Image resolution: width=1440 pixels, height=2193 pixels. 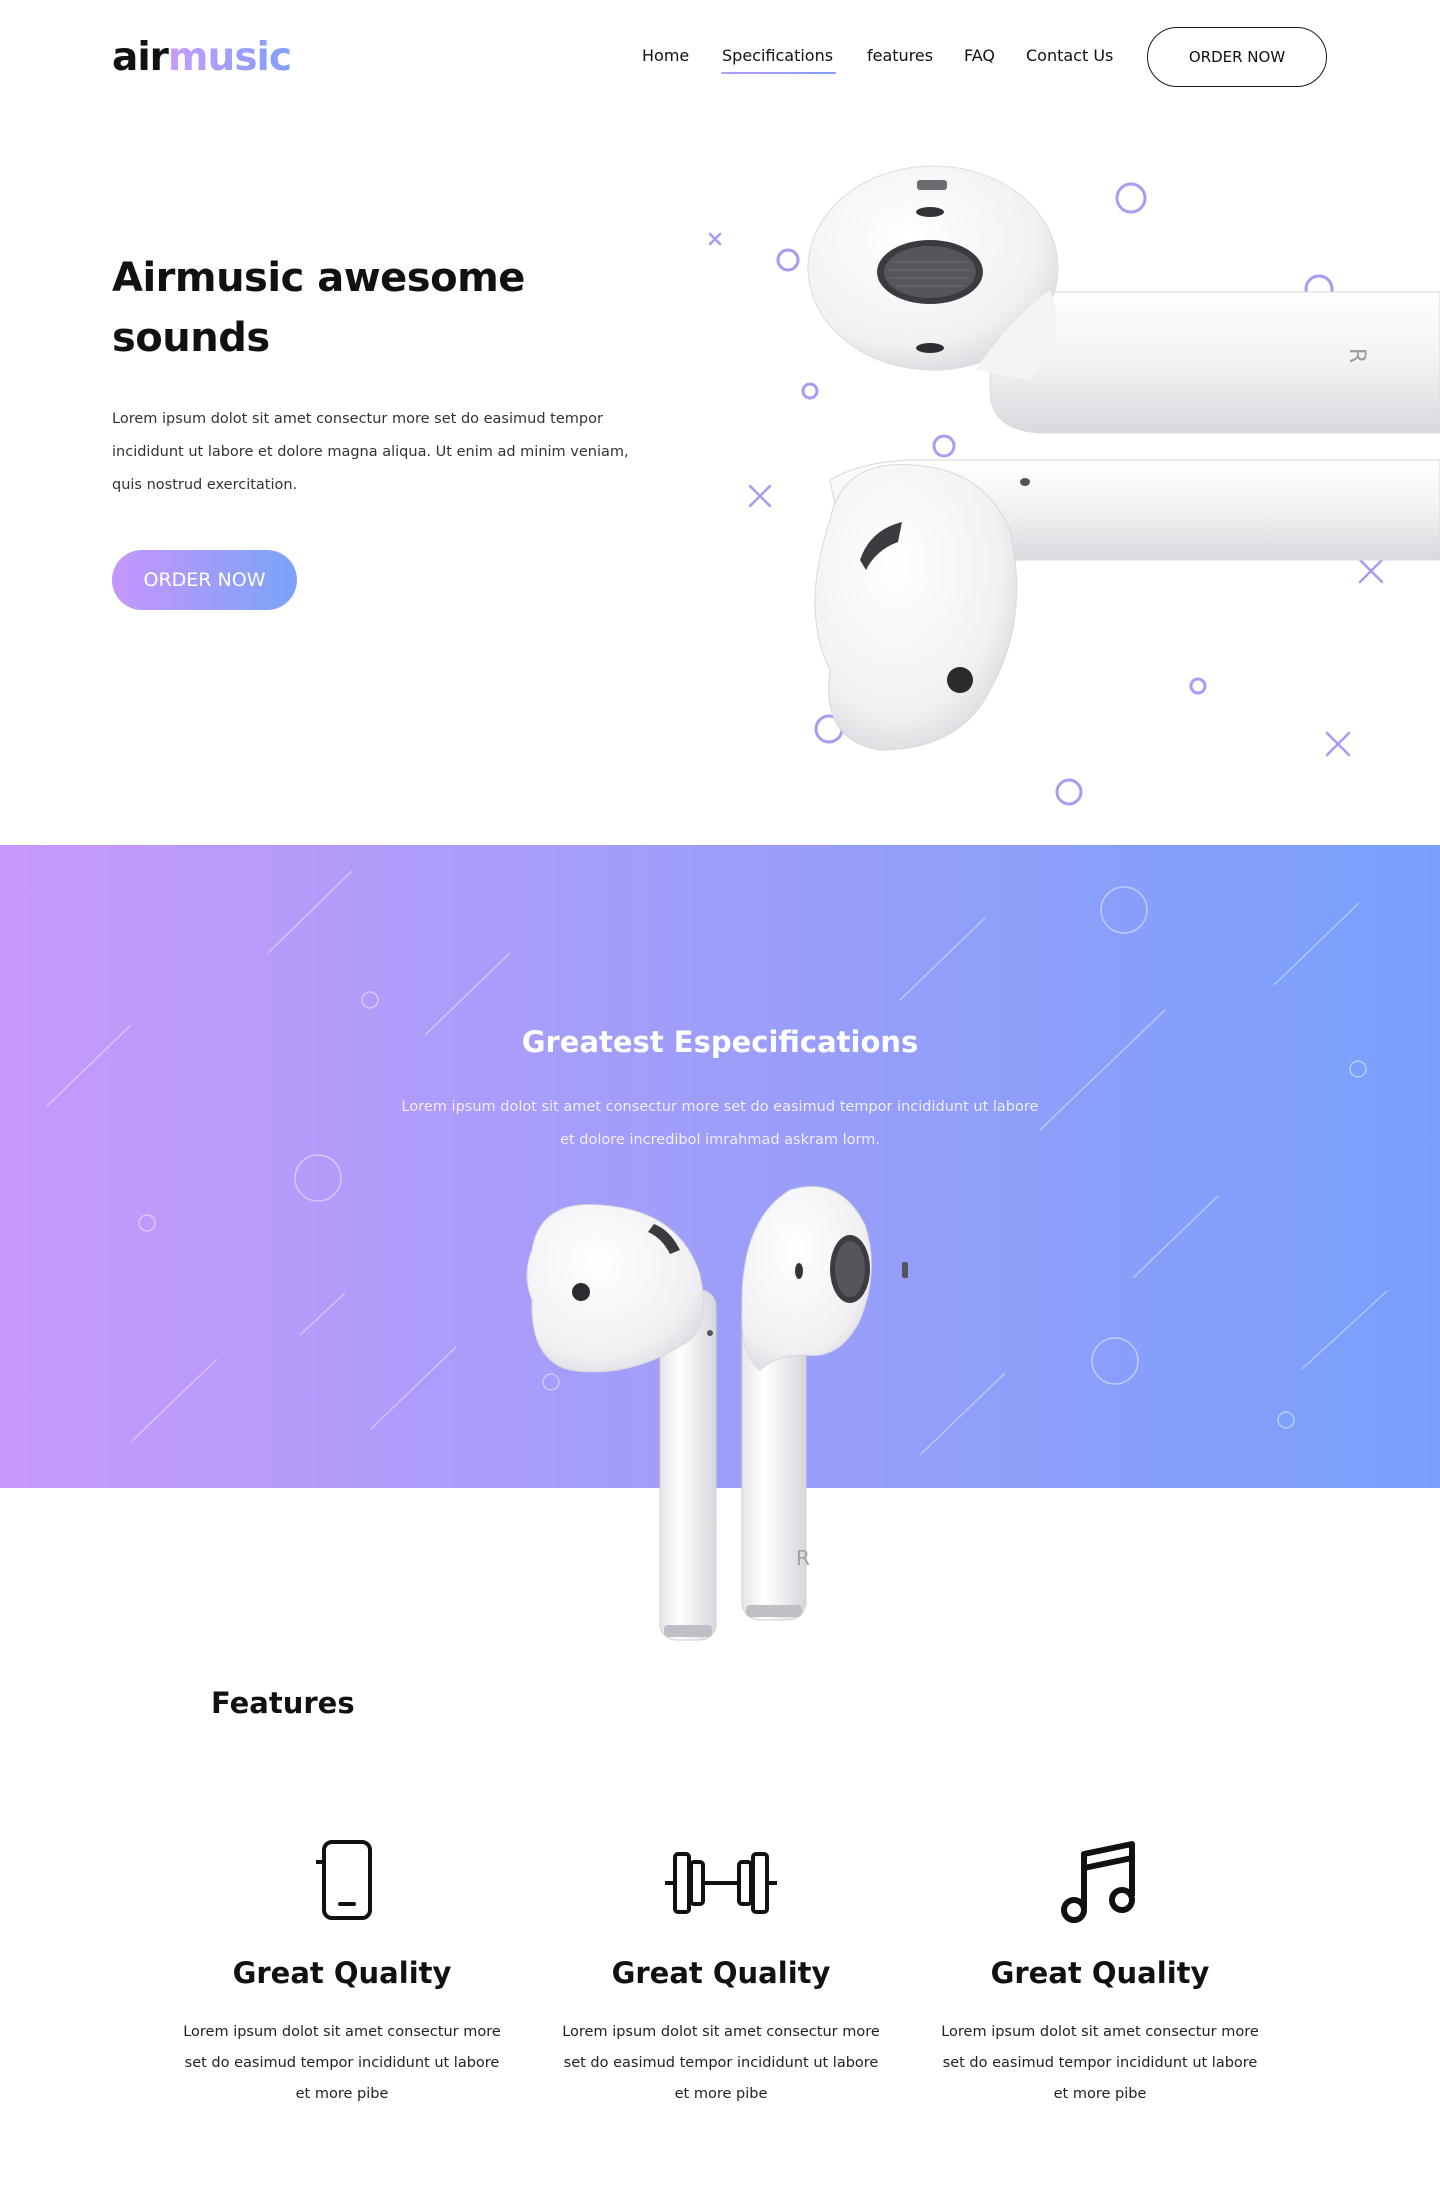 I want to click on header-order-now-button: ORDER NOW, so click(x=1237, y=57).